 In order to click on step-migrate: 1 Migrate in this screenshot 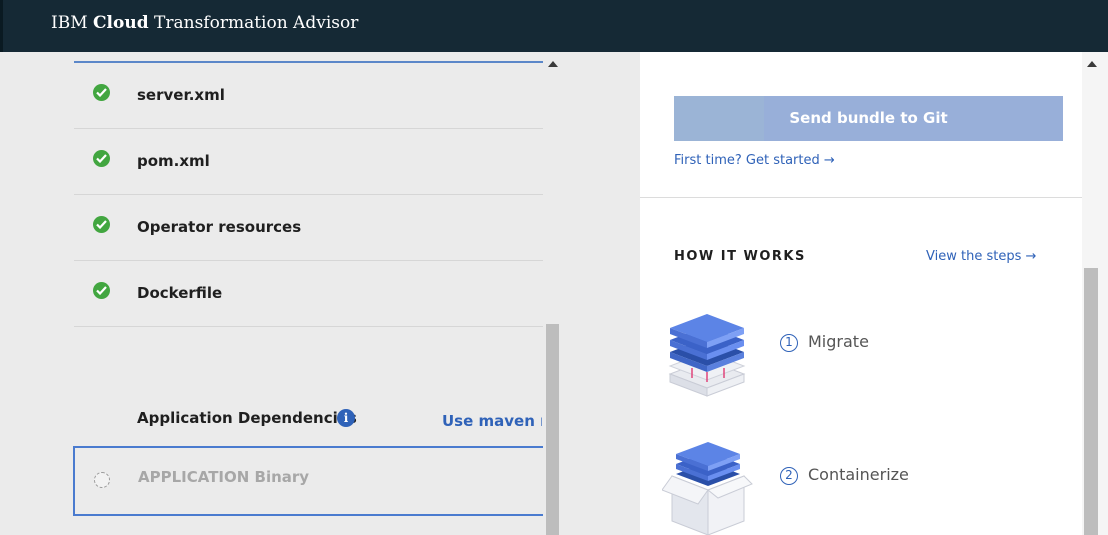, I will do `click(824, 342)`.